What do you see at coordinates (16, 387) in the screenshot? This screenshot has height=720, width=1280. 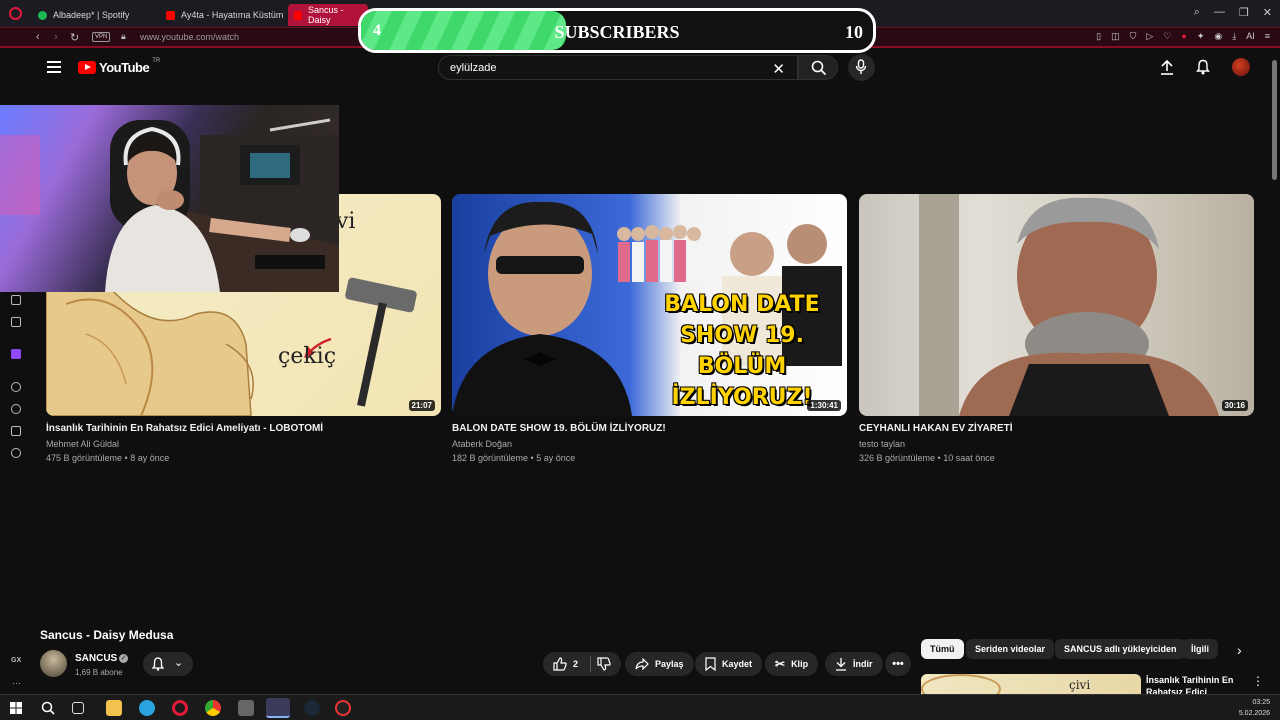 I see `player-icon` at bounding box center [16, 387].